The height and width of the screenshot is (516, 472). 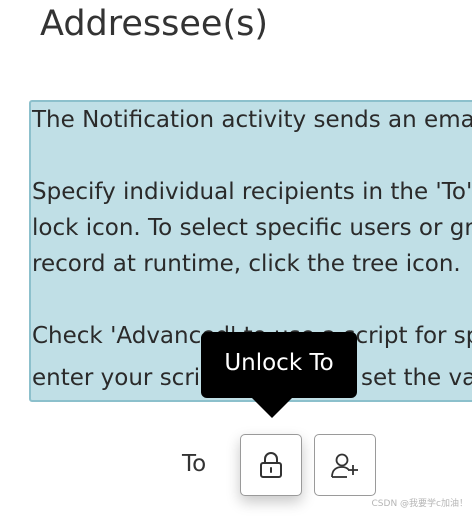 I want to click on unlock-to-tooltip: Unlock To, so click(x=279, y=375).